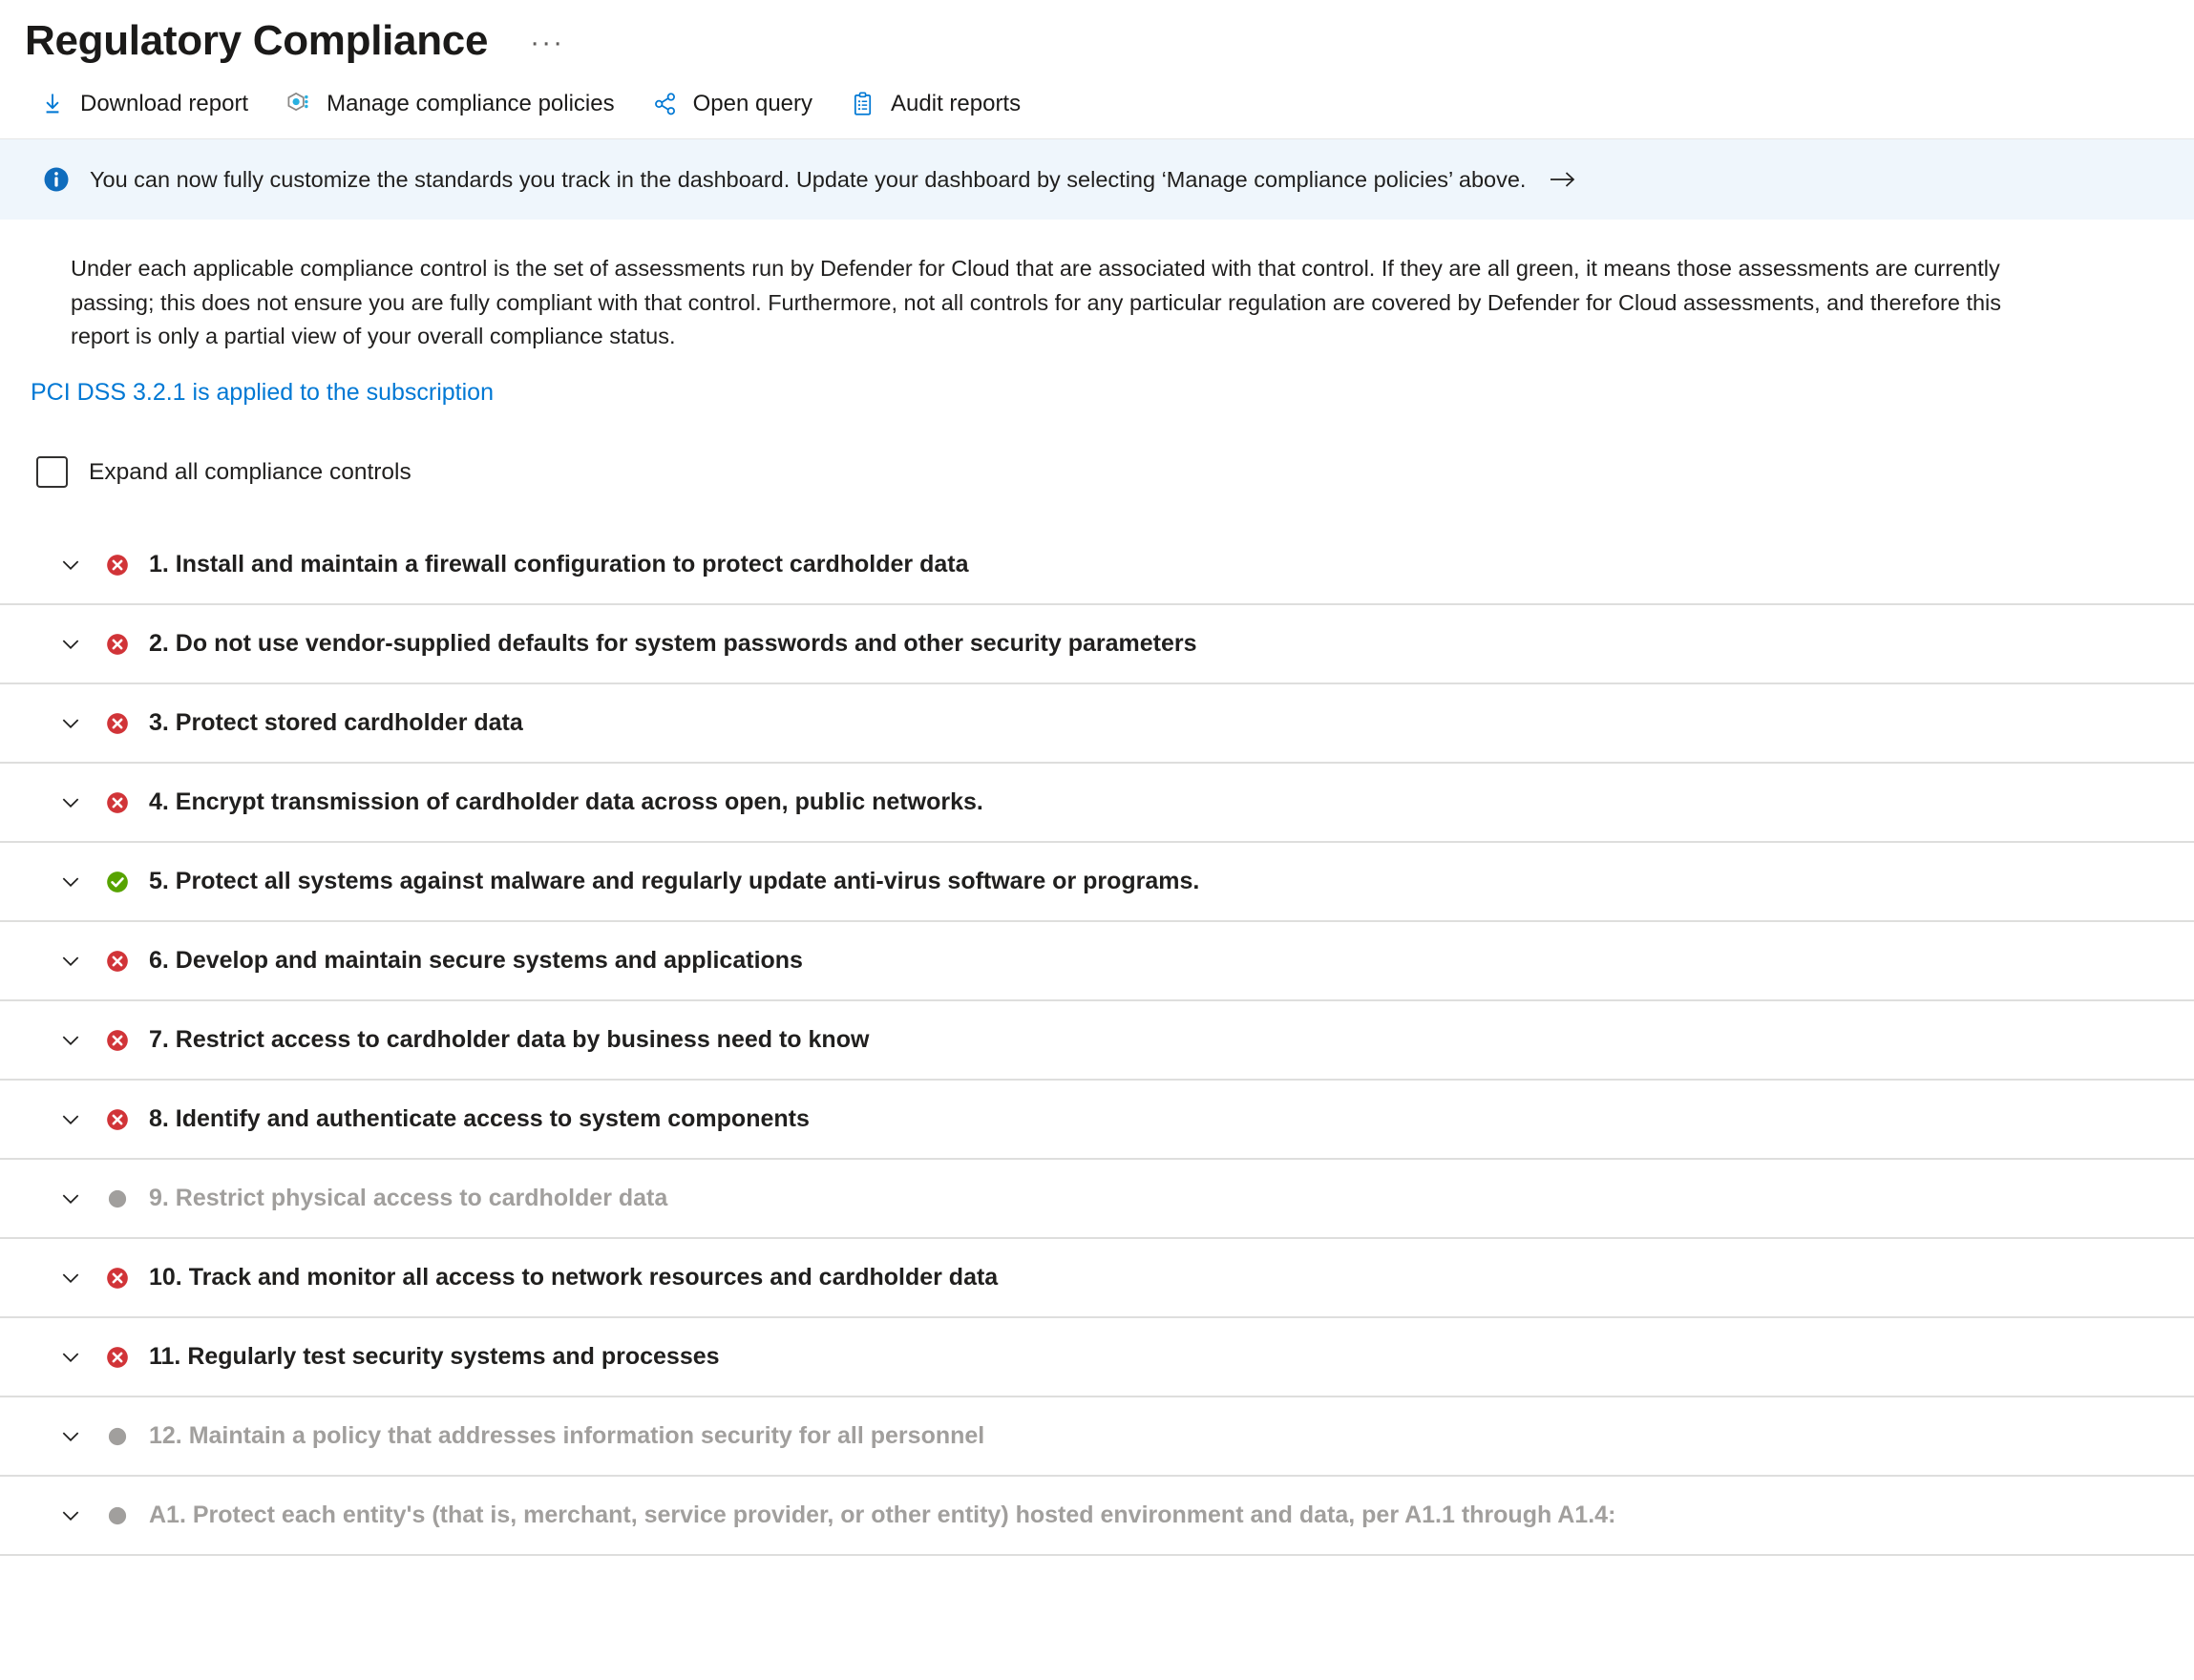 Image resolution: width=2194 pixels, height=1680 pixels. I want to click on page-title: Regulatory Compliance, so click(257, 40).